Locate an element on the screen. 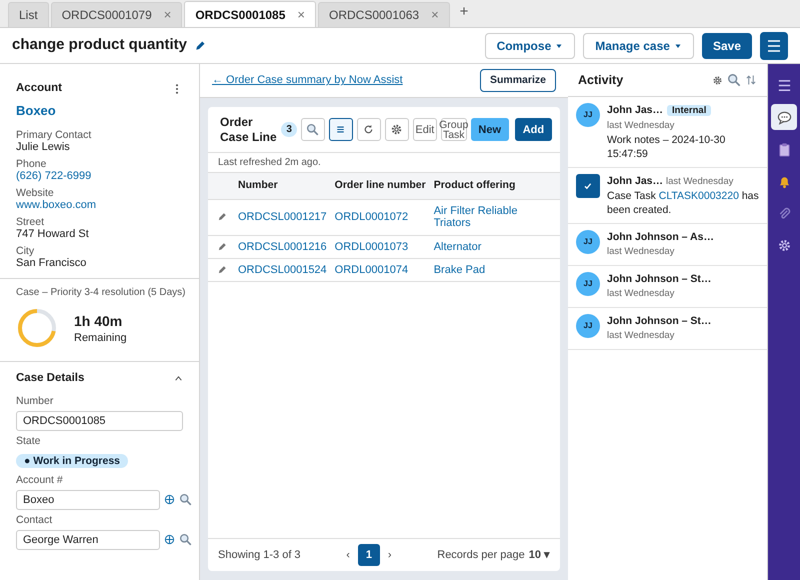 The width and height of the screenshot is (800, 580). list-title: Order Case Line is located at coordinates (249, 129).